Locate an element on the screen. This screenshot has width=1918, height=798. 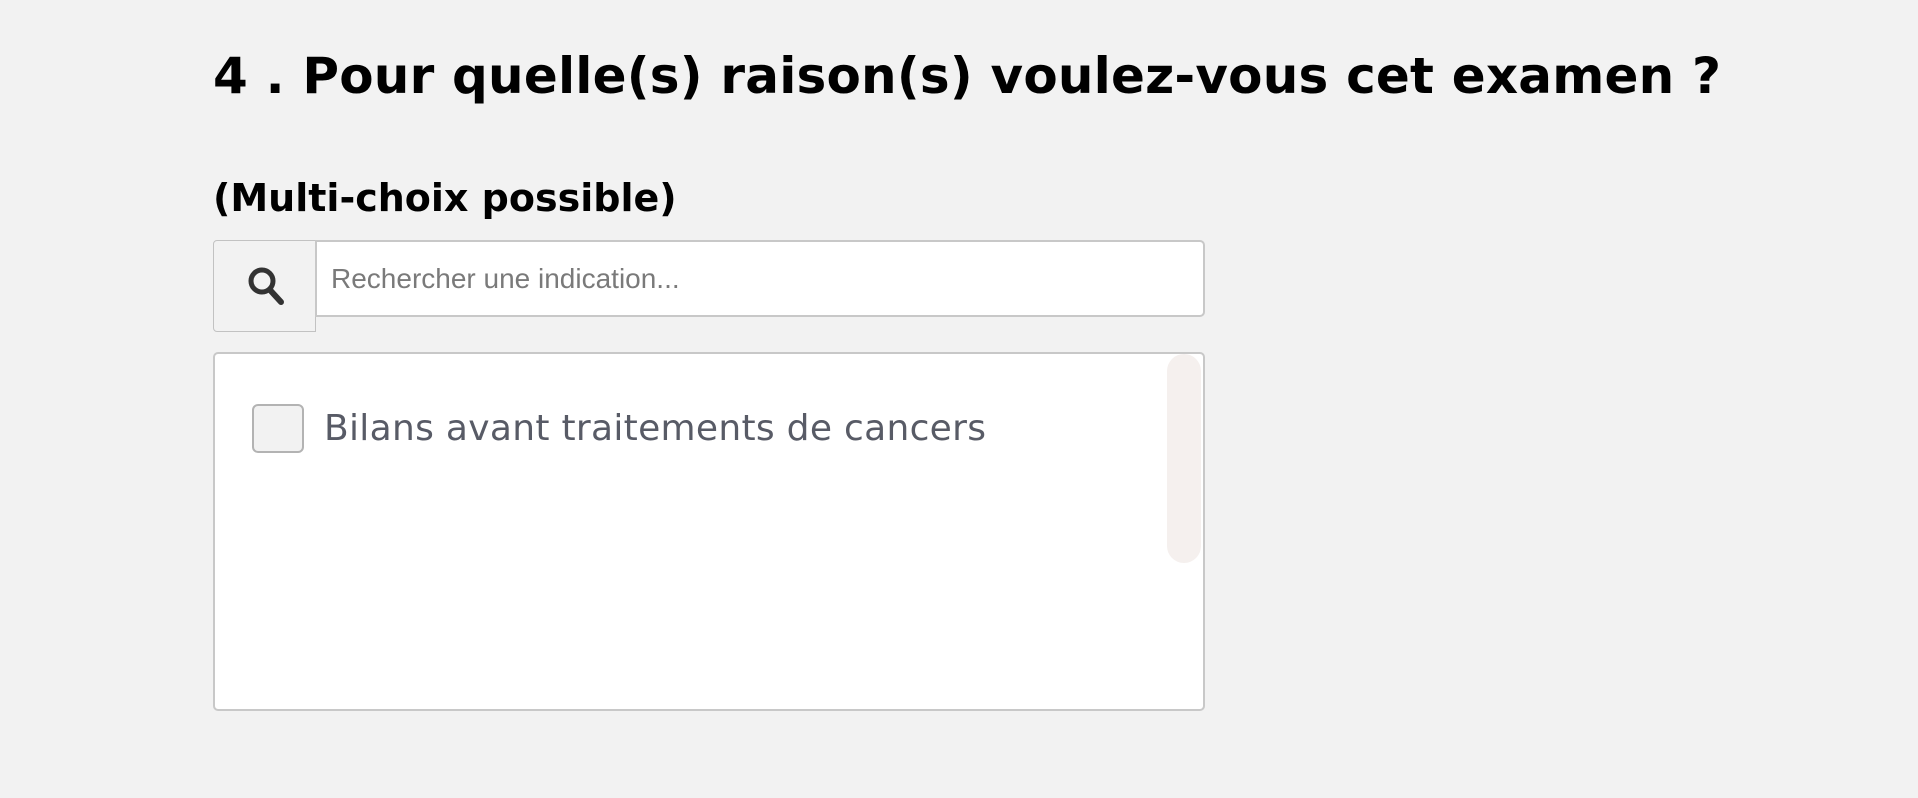
search-input is located at coordinates (760, 278).